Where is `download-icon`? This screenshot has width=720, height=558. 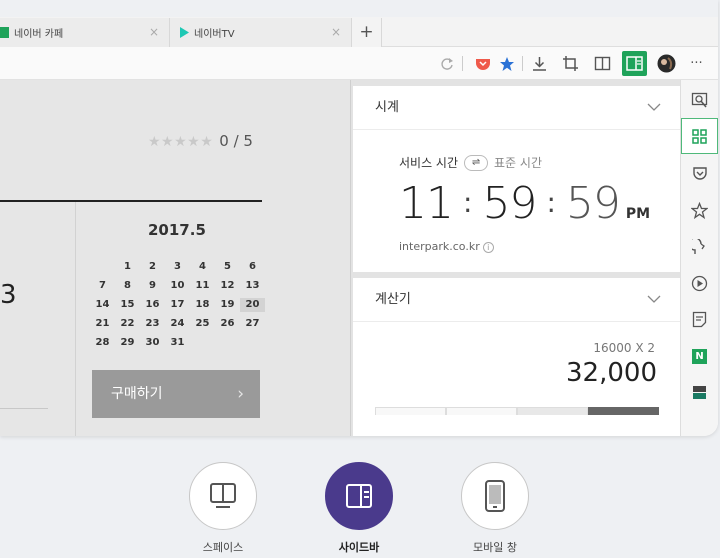 download-icon is located at coordinates (539, 63).